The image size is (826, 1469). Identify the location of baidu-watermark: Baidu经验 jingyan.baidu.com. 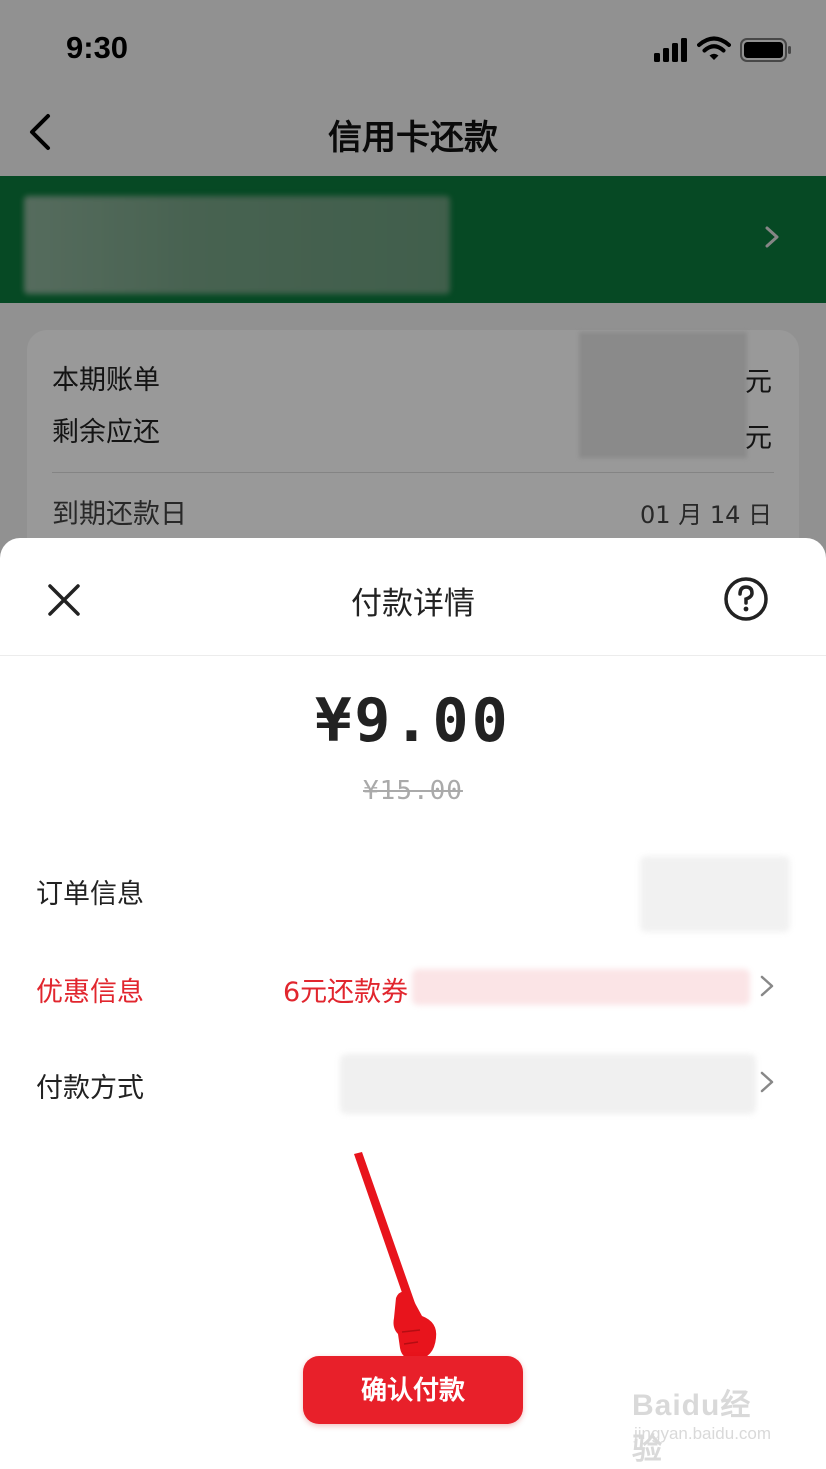
(707, 1423).